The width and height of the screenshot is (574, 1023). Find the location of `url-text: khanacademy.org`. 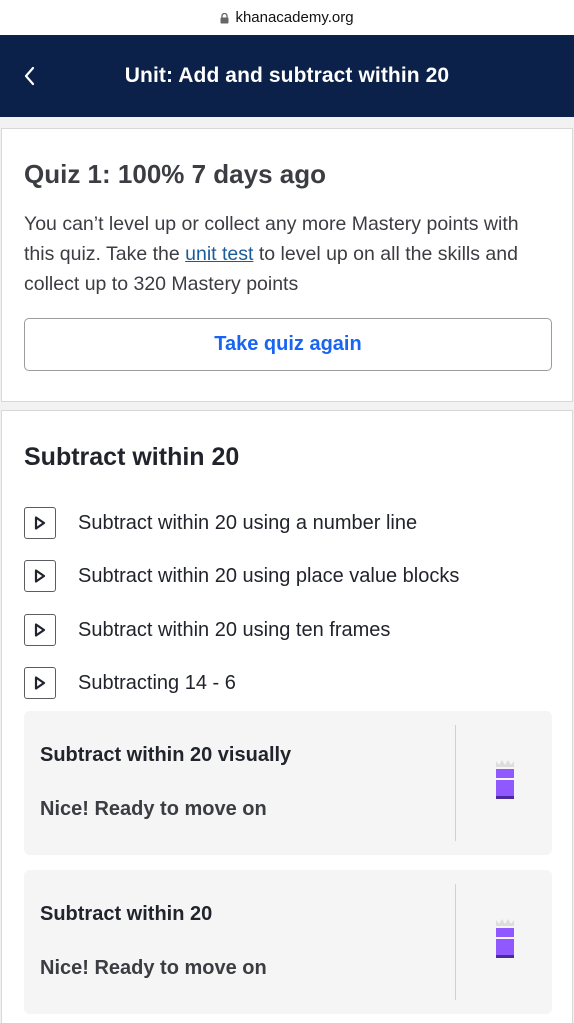

url-text: khanacademy.org is located at coordinates (294, 17).